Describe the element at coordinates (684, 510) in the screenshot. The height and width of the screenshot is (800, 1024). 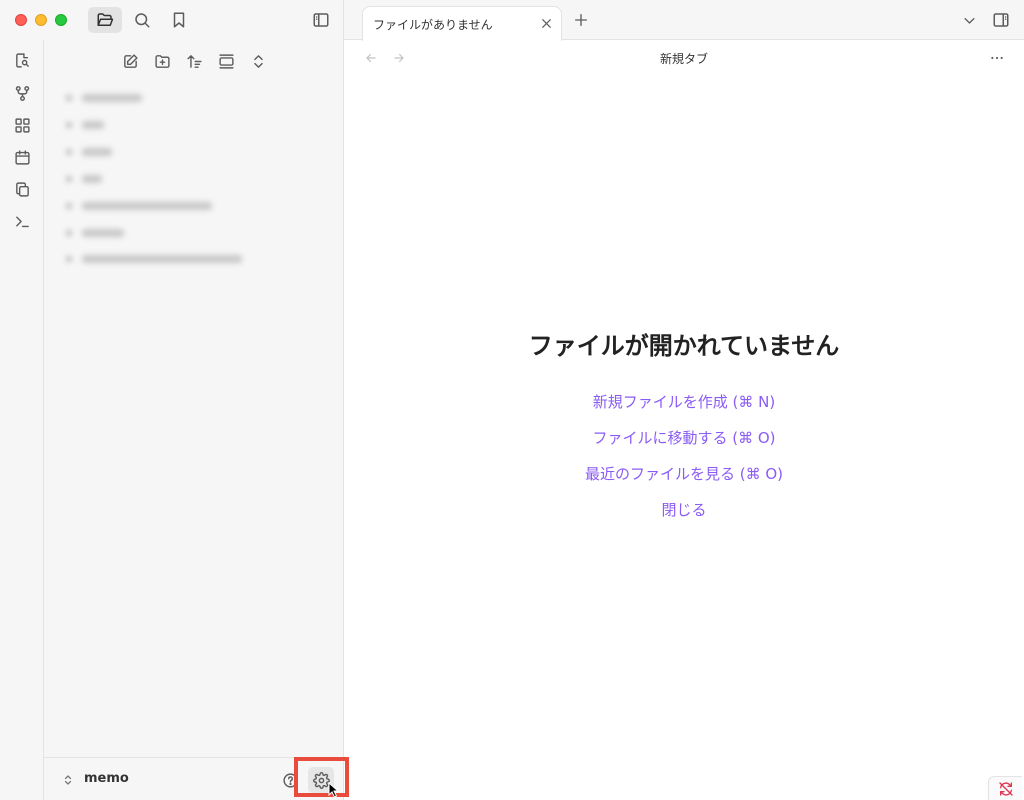
I see `close-link: 閉じる` at that location.